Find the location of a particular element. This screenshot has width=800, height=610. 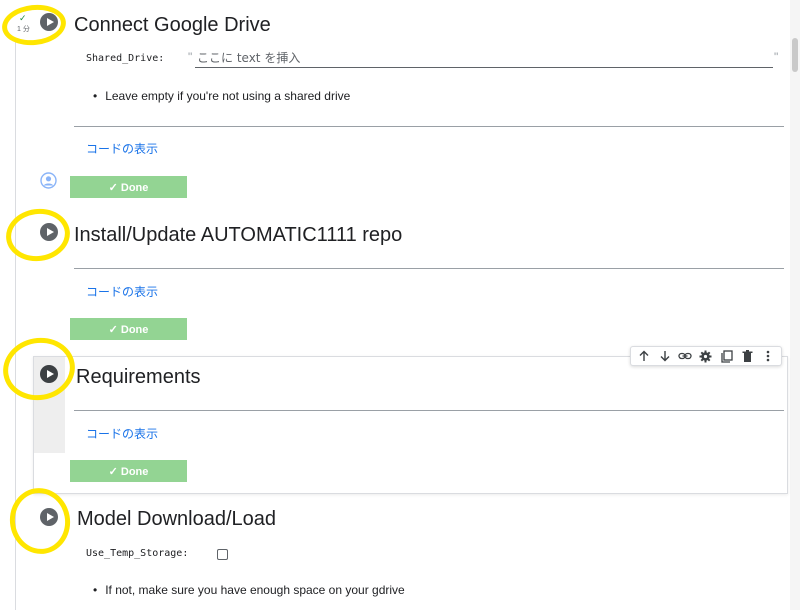

user-avatar-icon is located at coordinates (48, 183).